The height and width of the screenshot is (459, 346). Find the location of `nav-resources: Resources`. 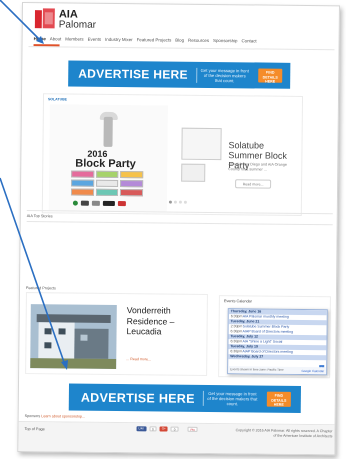

nav-resources: Resources is located at coordinates (198, 40).